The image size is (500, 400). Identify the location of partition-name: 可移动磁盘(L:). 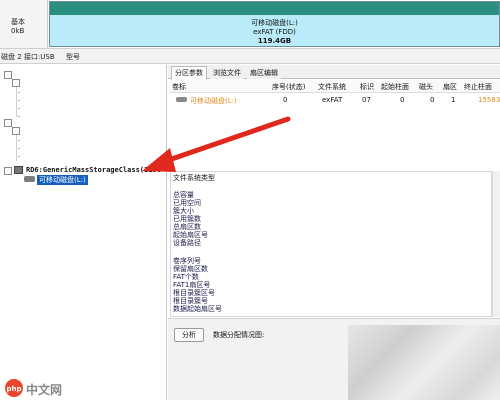
(274, 23).